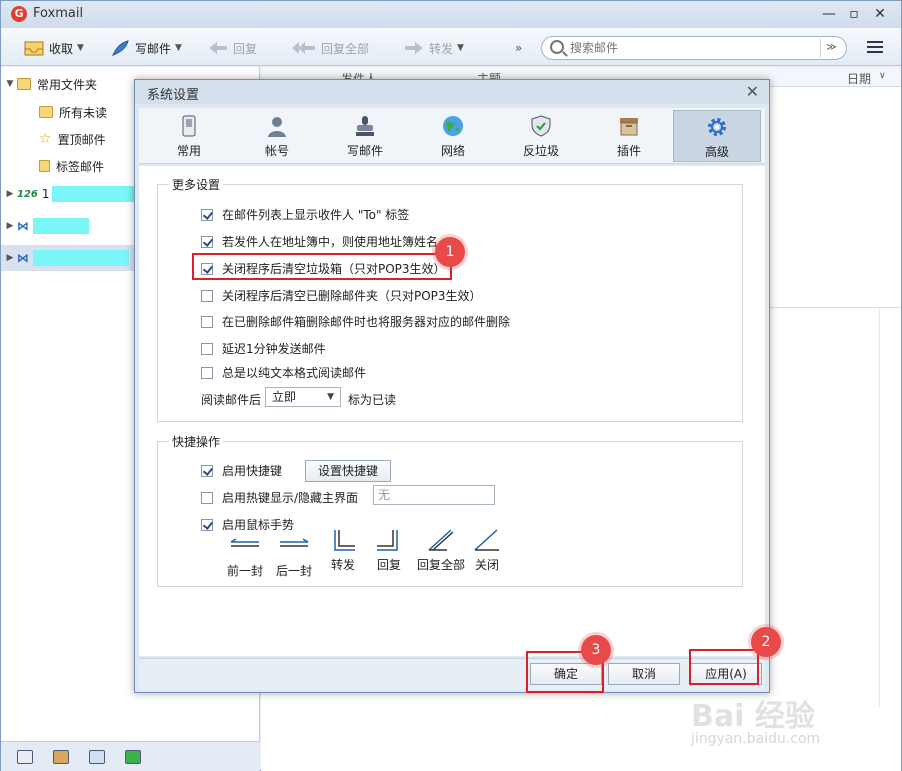  Describe the element at coordinates (153, 48) in the screenshot. I see `compose-label: 写邮件` at that location.